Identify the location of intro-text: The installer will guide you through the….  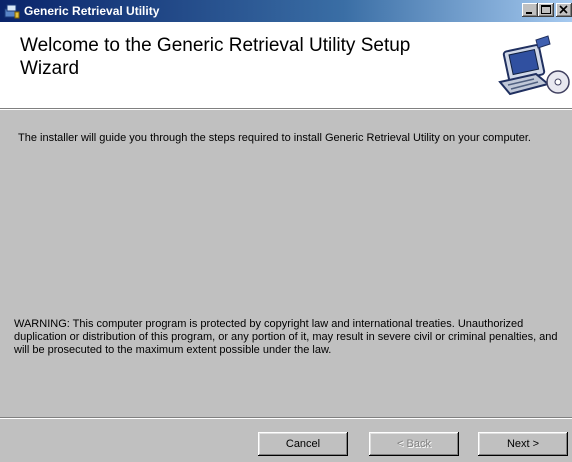
(274, 138).